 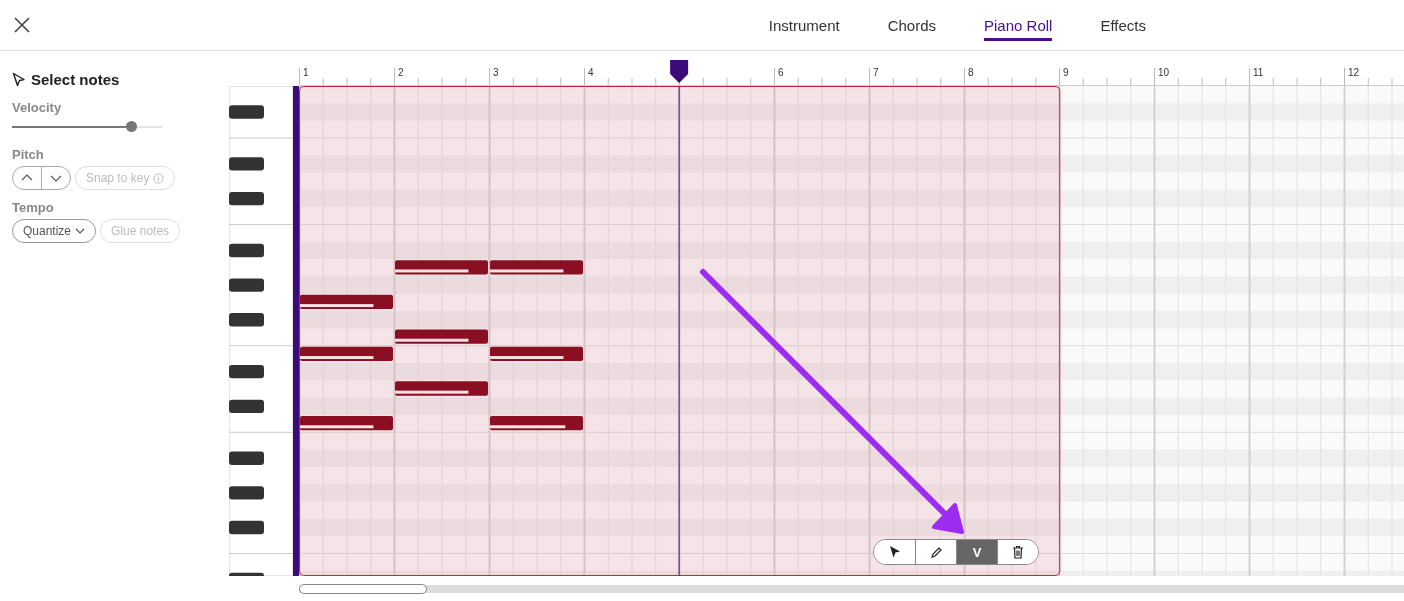 I want to click on bar-number: 10, so click(x=1164, y=72).